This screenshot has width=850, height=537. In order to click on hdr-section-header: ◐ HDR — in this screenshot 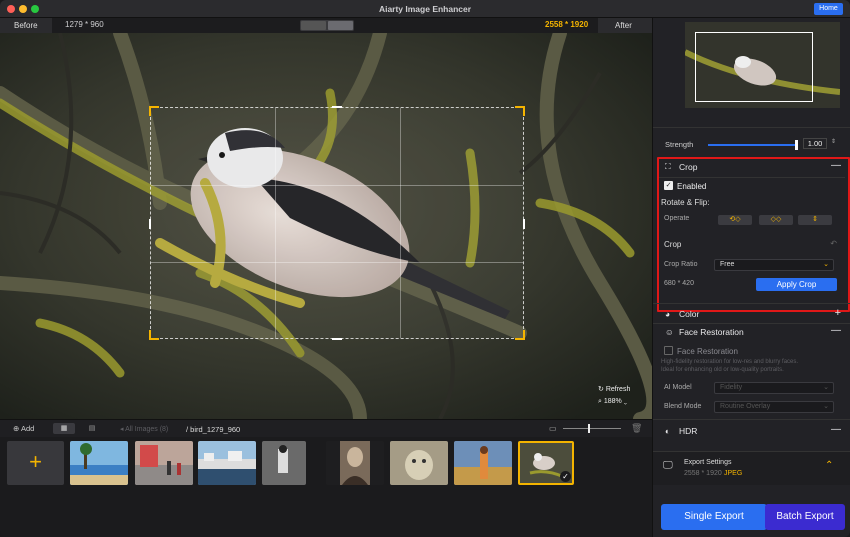, I will do `click(753, 432)`.